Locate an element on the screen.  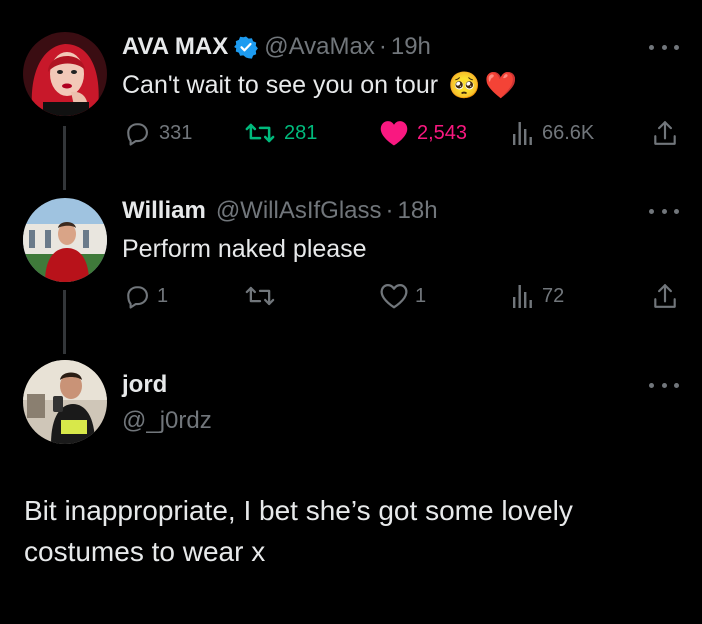
heart-filled-icon is located at coordinates (394, 133).